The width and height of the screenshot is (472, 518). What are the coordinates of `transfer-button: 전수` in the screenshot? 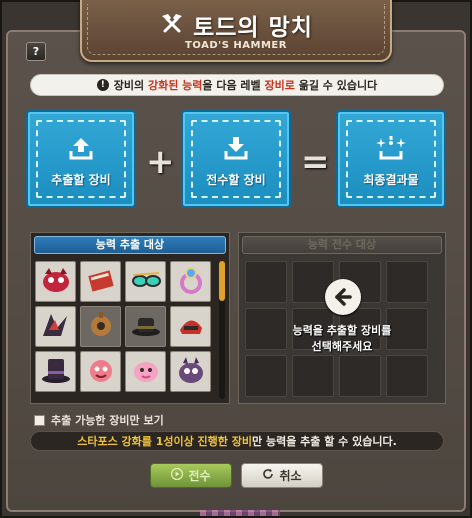 It's located at (191, 475).